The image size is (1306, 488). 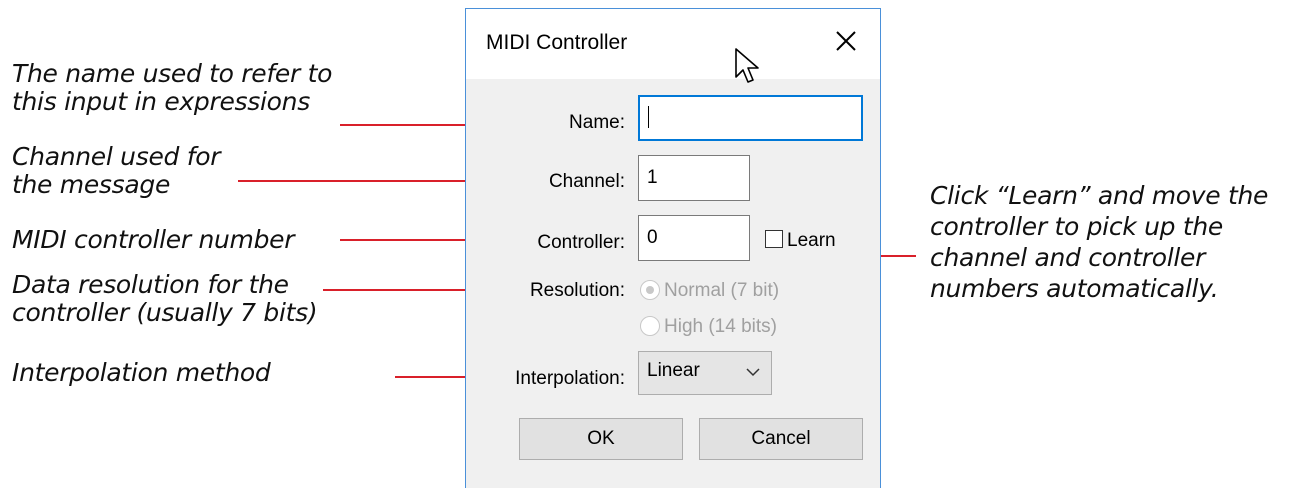 What do you see at coordinates (705, 373) in the screenshot?
I see `interpolation-select: Linear` at bounding box center [705, 373].